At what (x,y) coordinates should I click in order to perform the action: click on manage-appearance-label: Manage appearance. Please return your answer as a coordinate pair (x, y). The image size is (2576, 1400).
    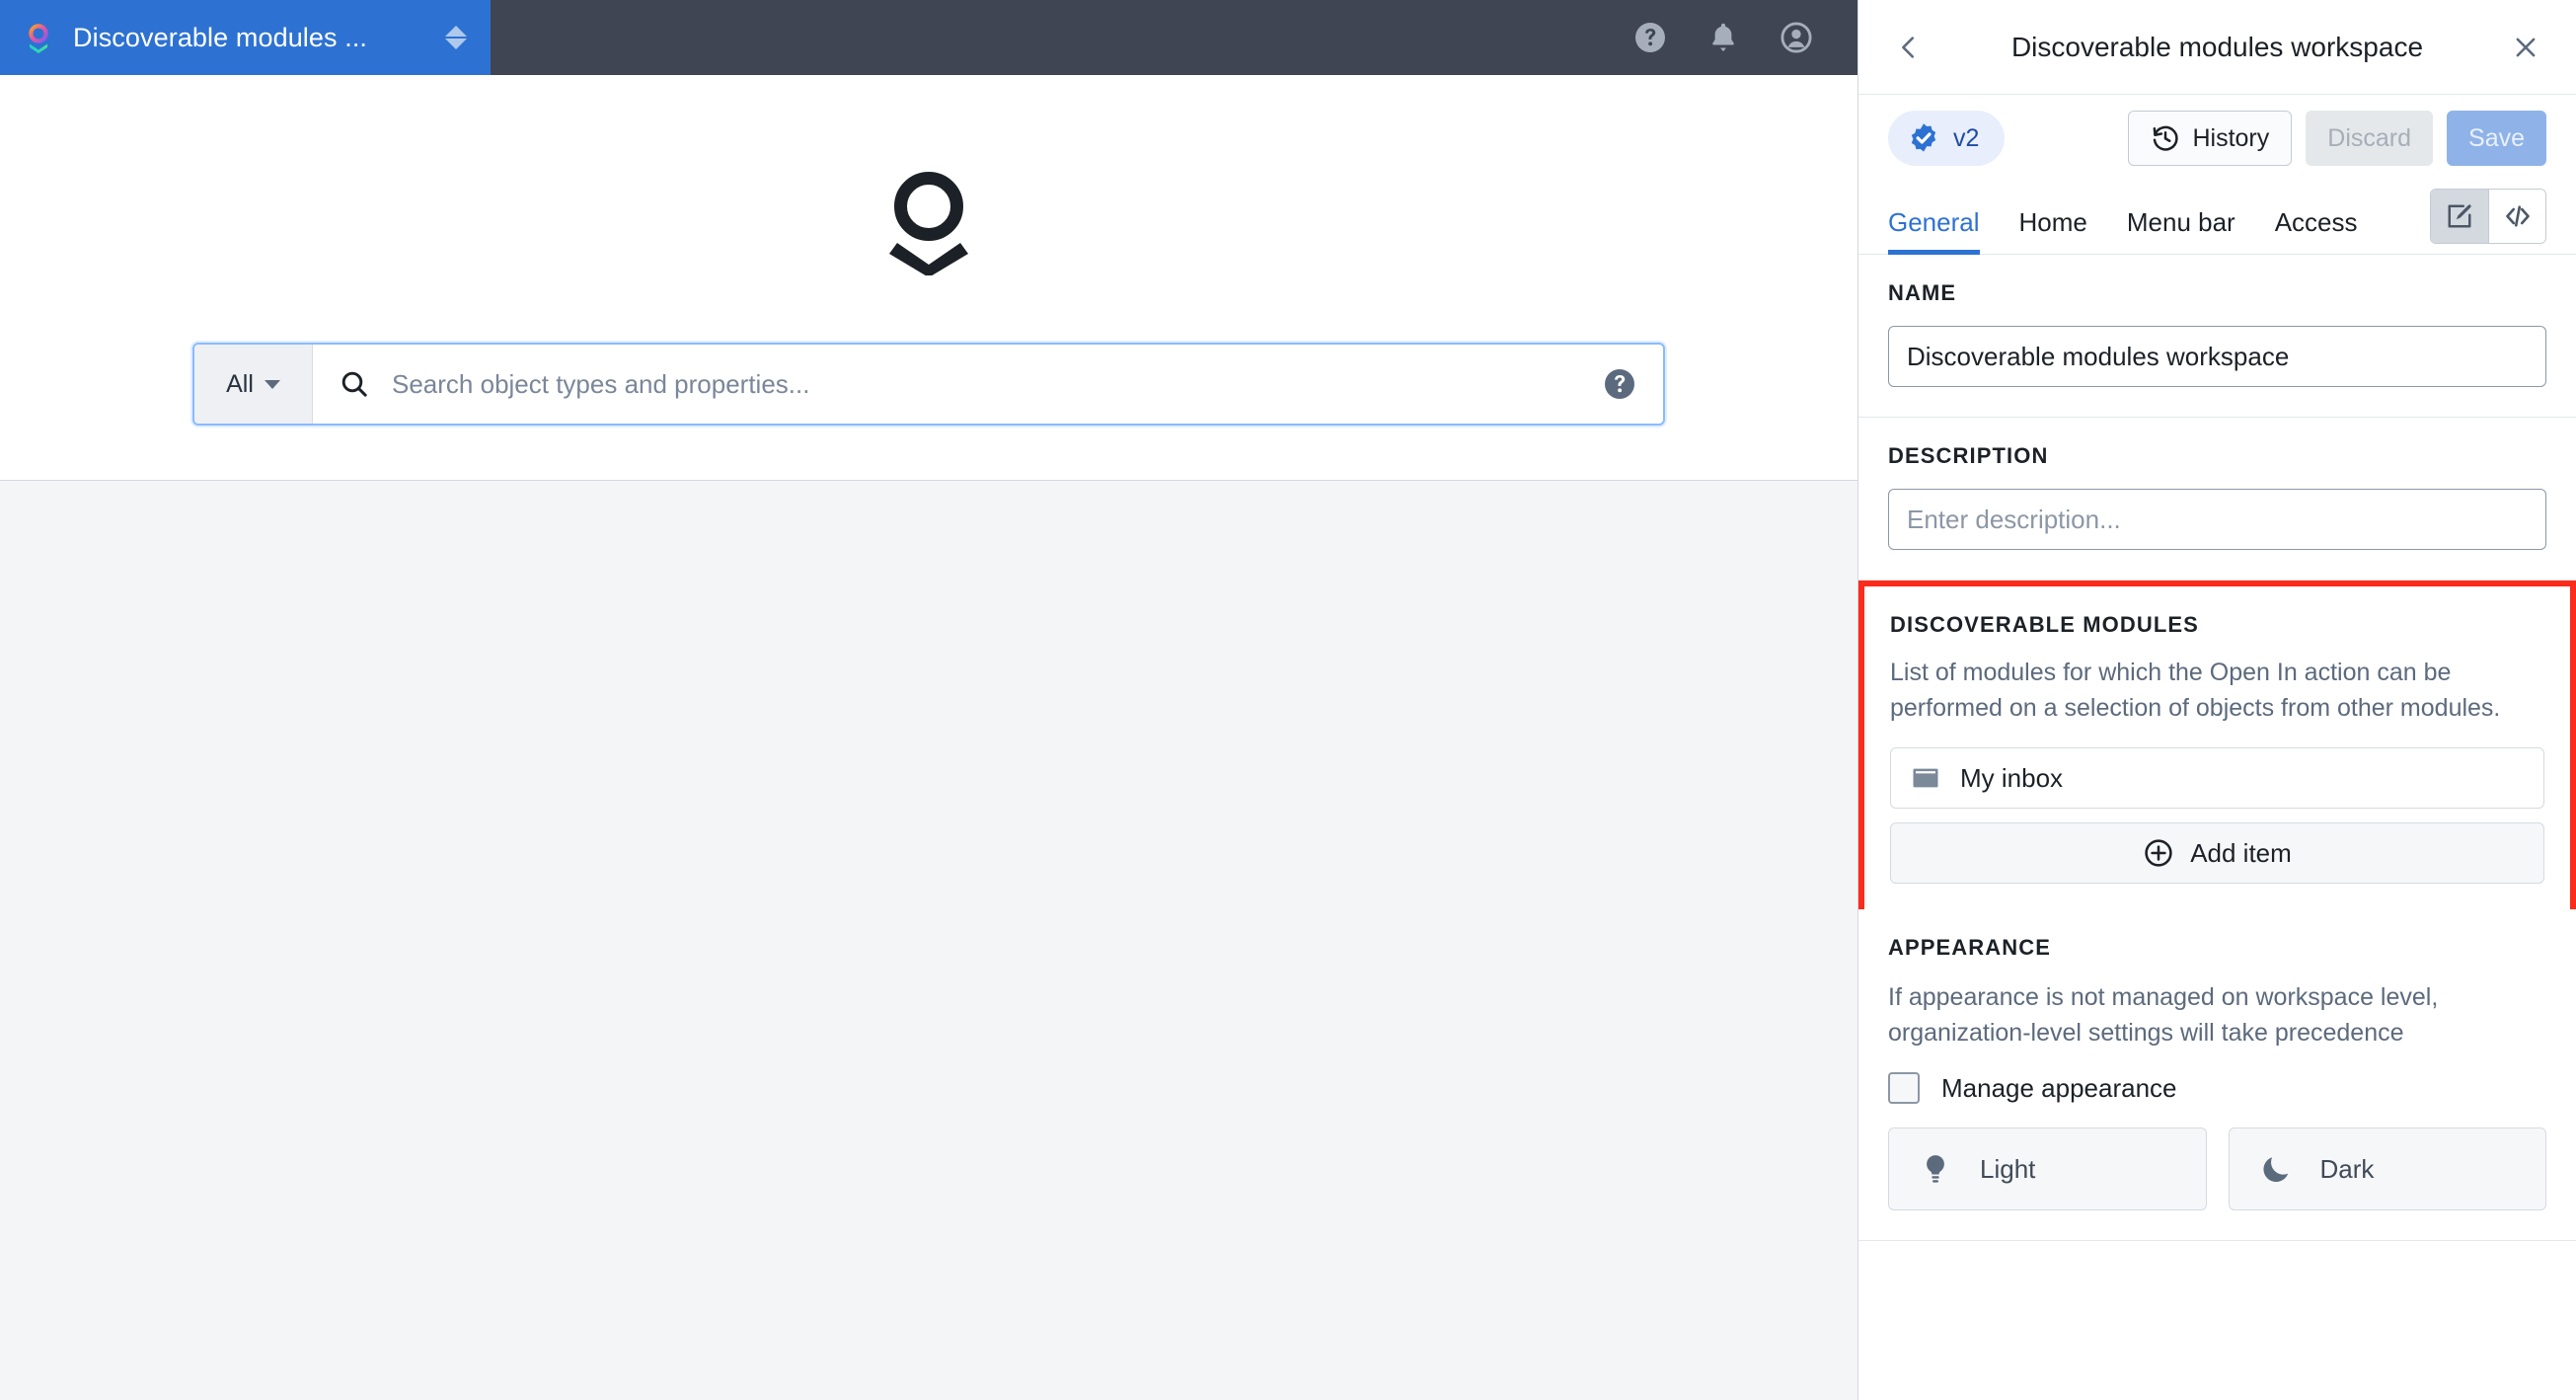
    Looking at the image, I should click on (2059, 1087).